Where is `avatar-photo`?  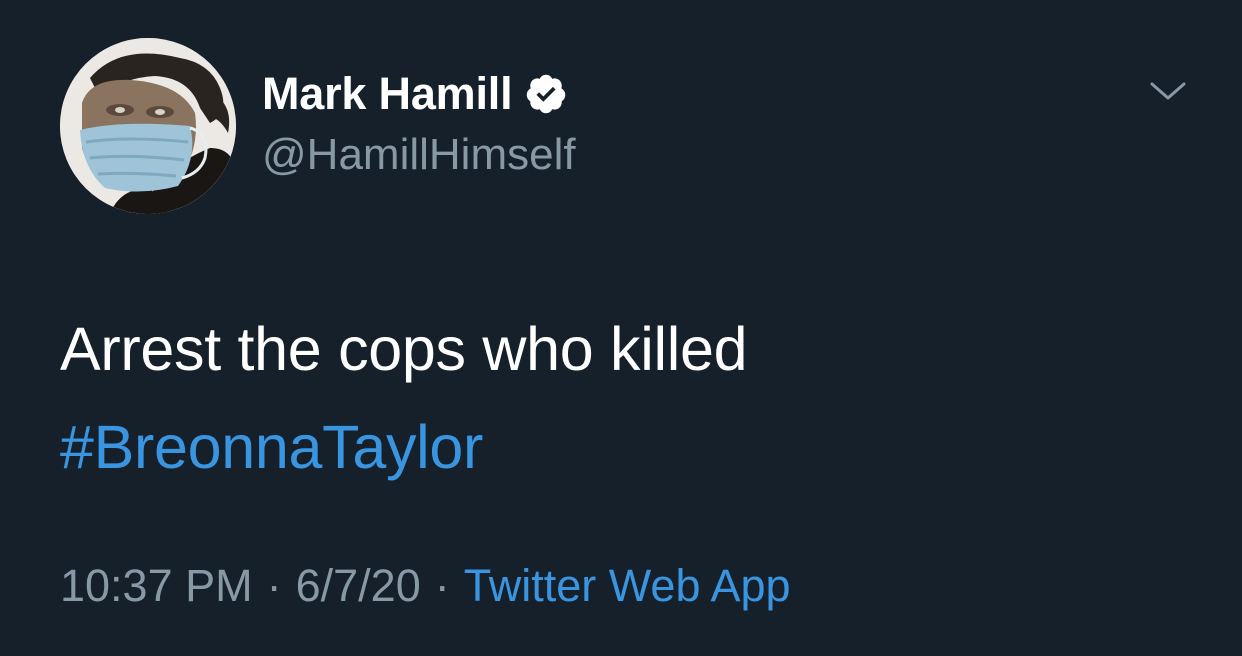 avatar-photo is located at coordinates (148, 126).